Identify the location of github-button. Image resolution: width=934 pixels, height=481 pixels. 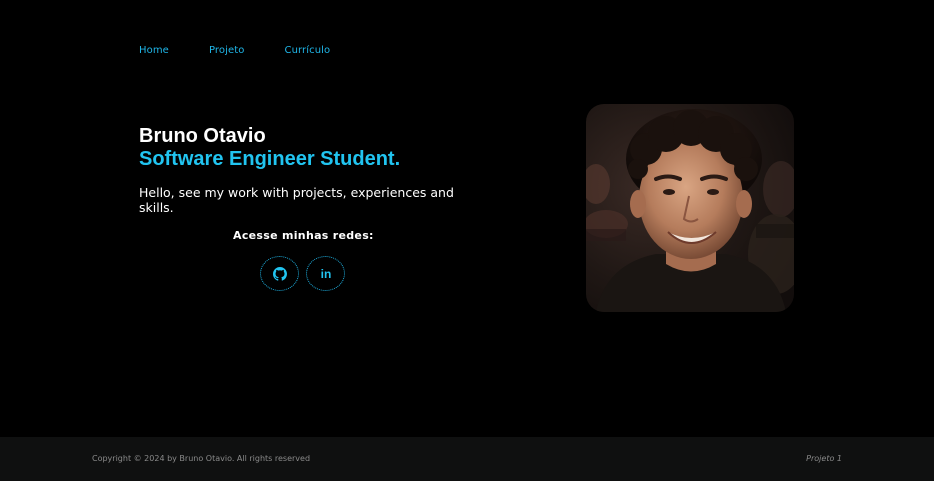
(279, 273).